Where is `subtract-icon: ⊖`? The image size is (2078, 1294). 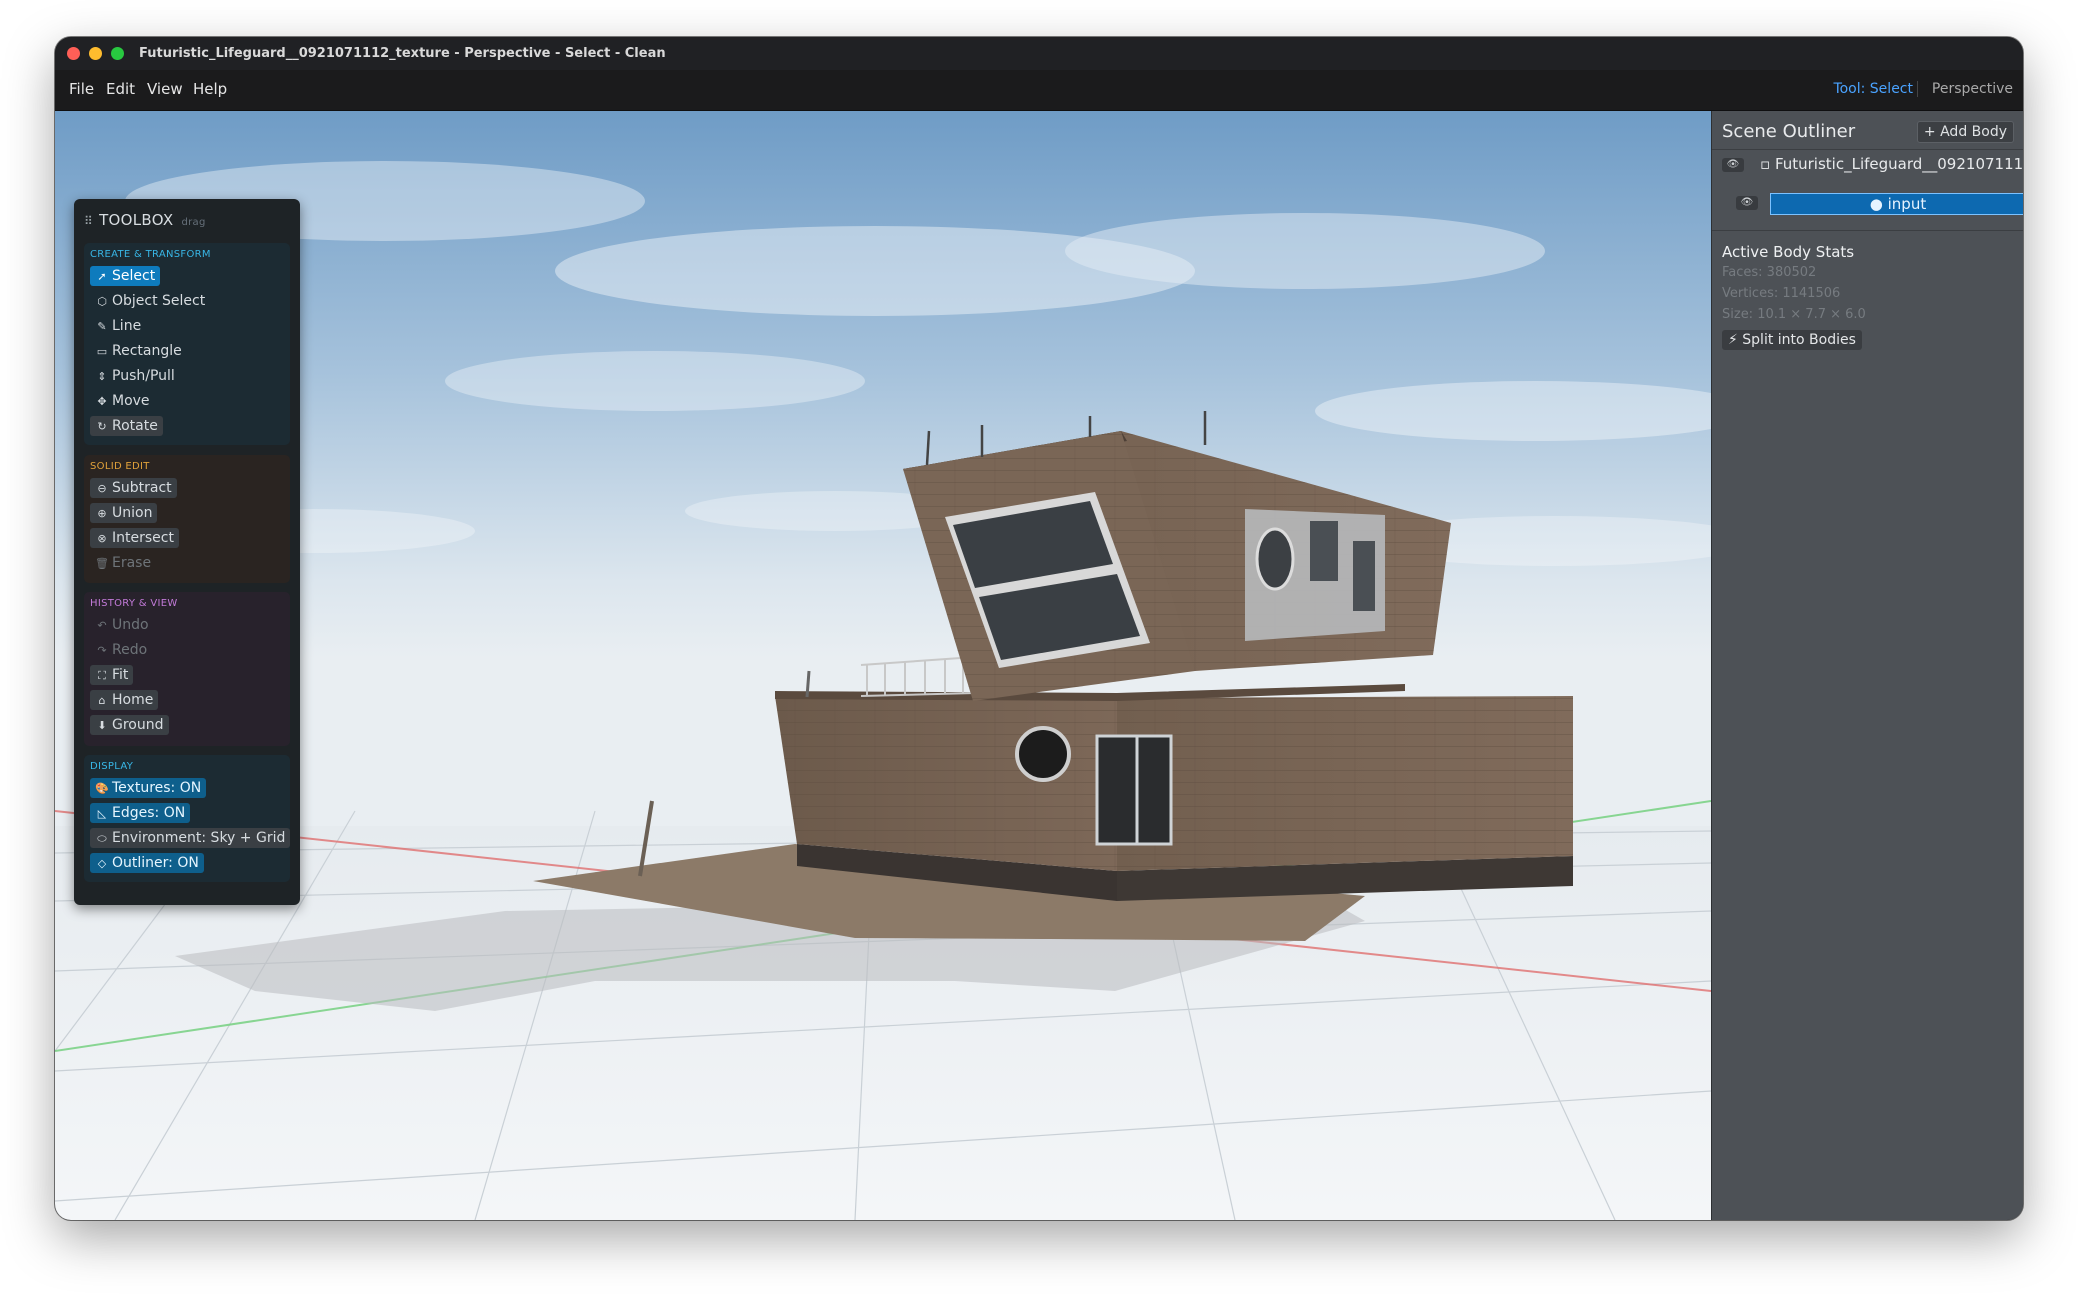
subtract-icon: ⊖ is located at coordinates (102, 488).